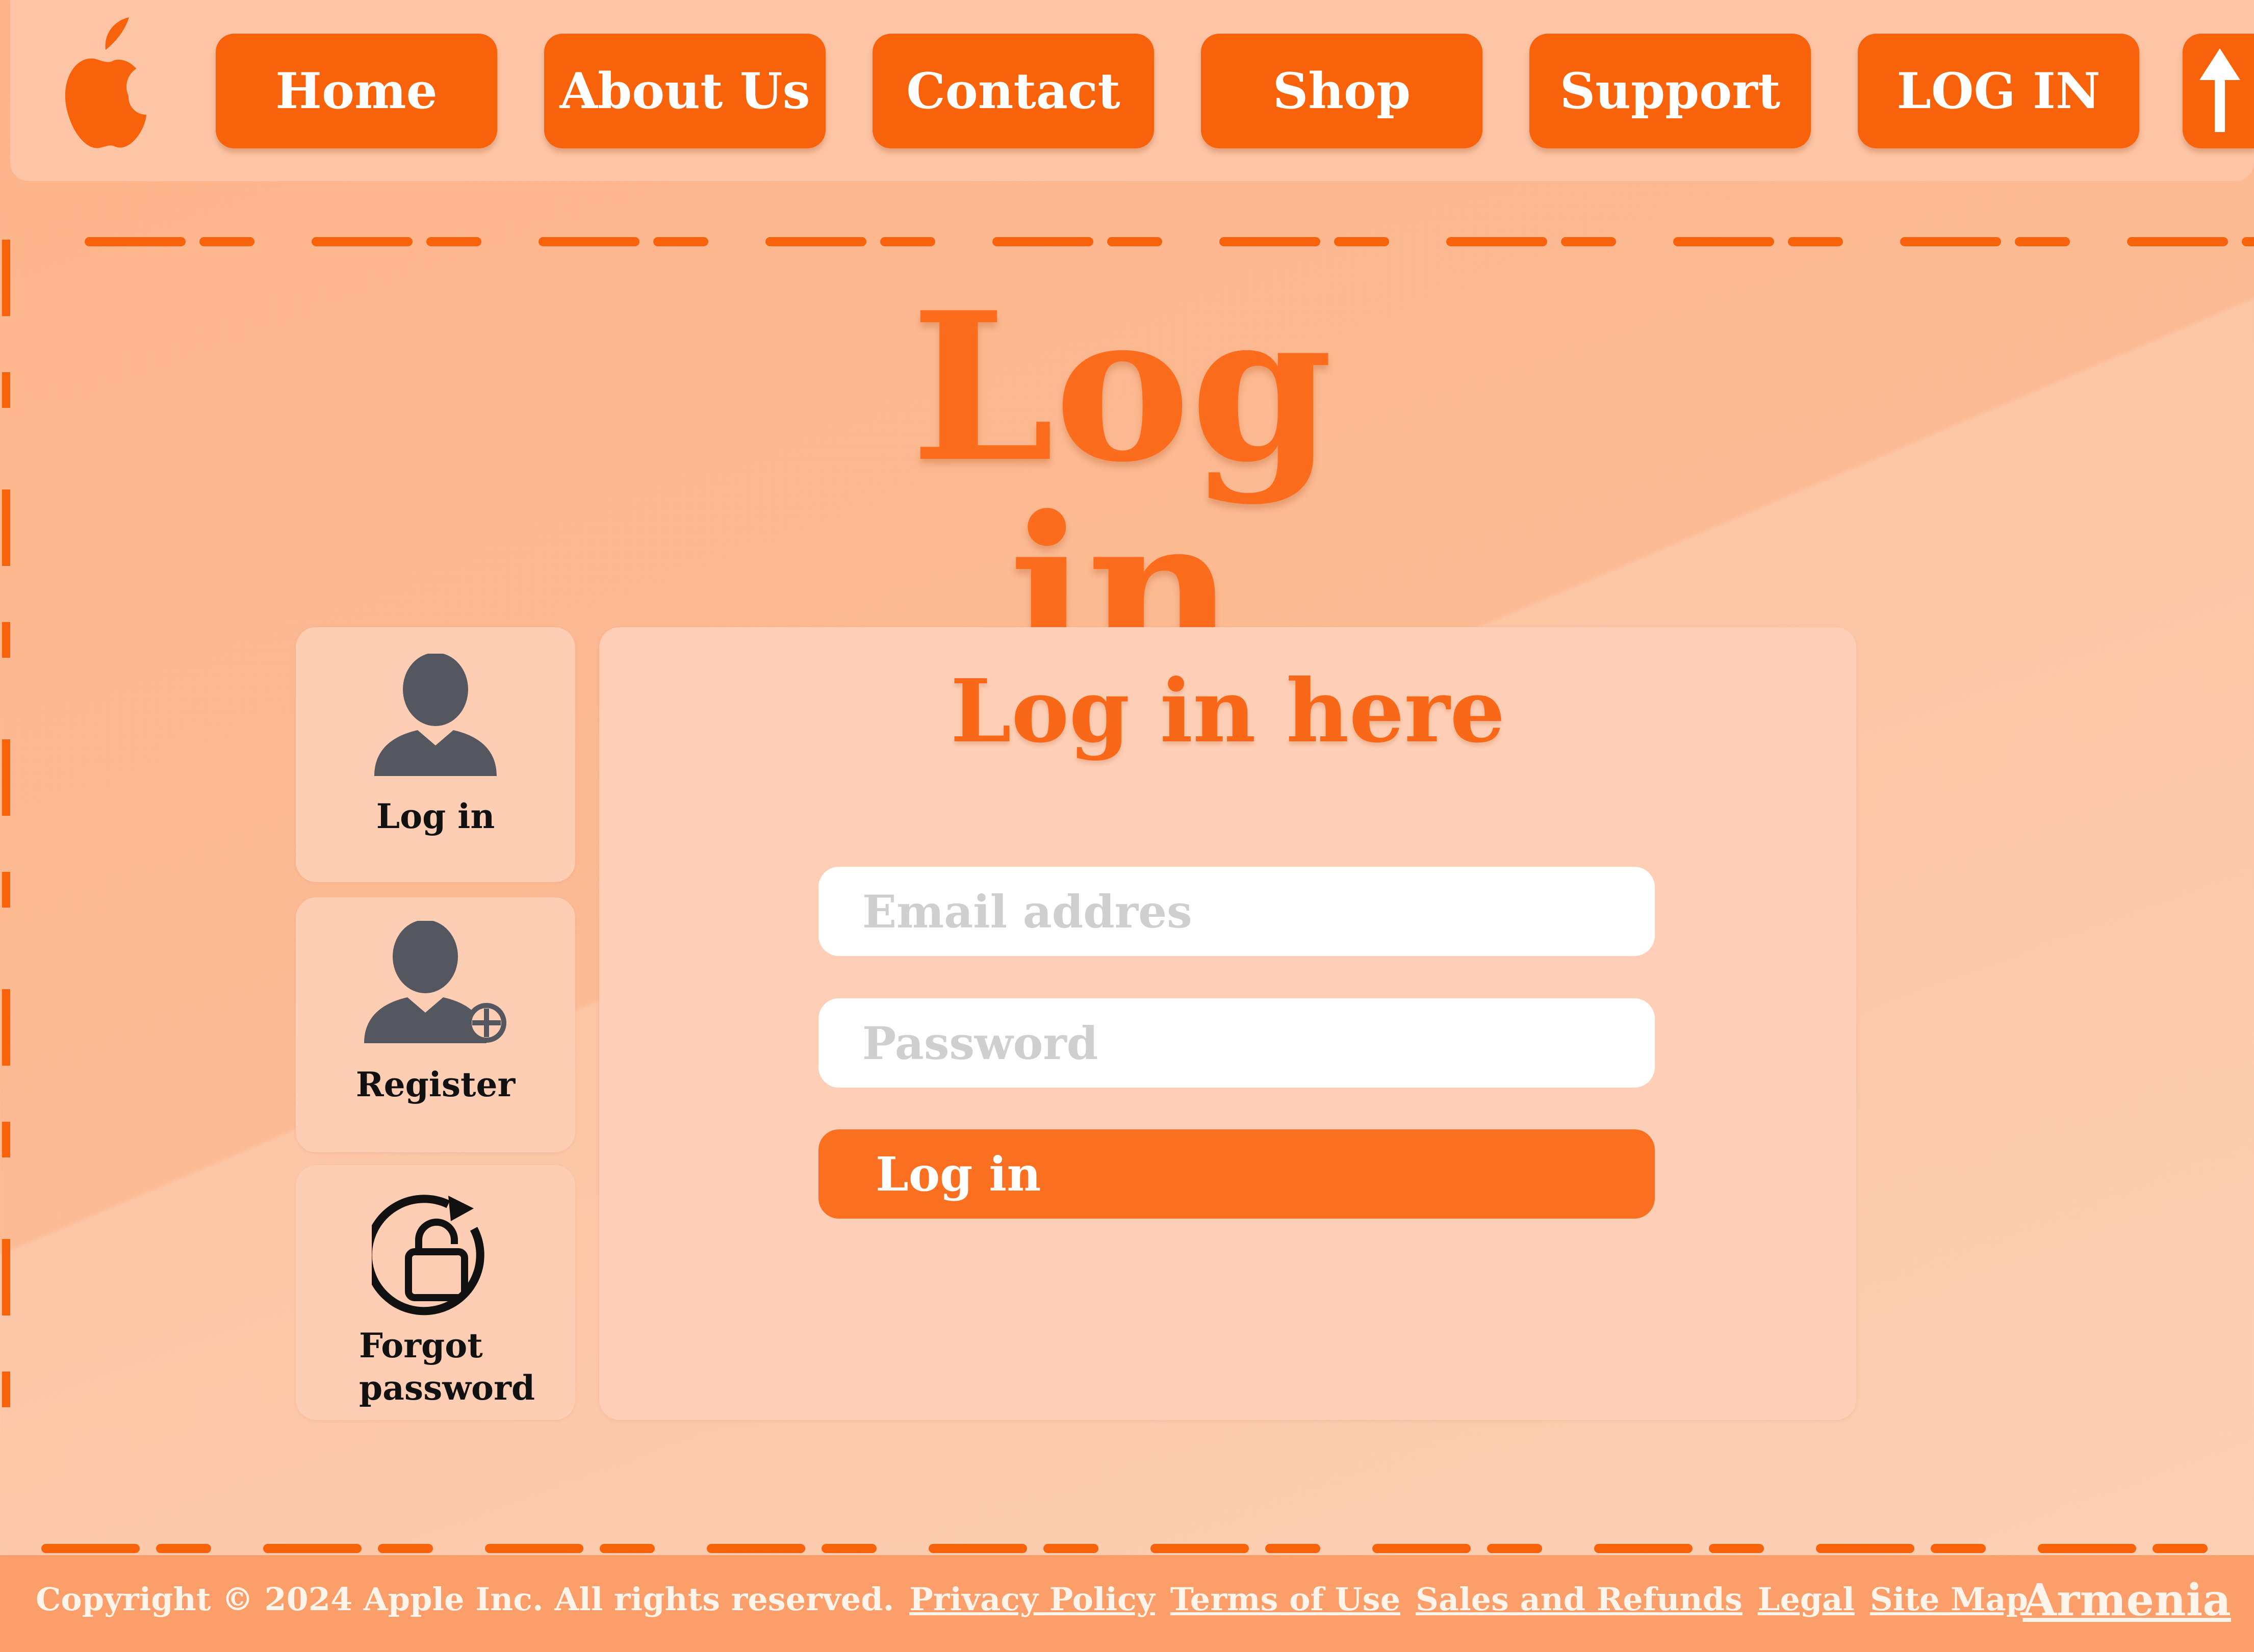  Describe the element at coordinates (1236, 1043) in the screenshot. I see `password-field` at that location.